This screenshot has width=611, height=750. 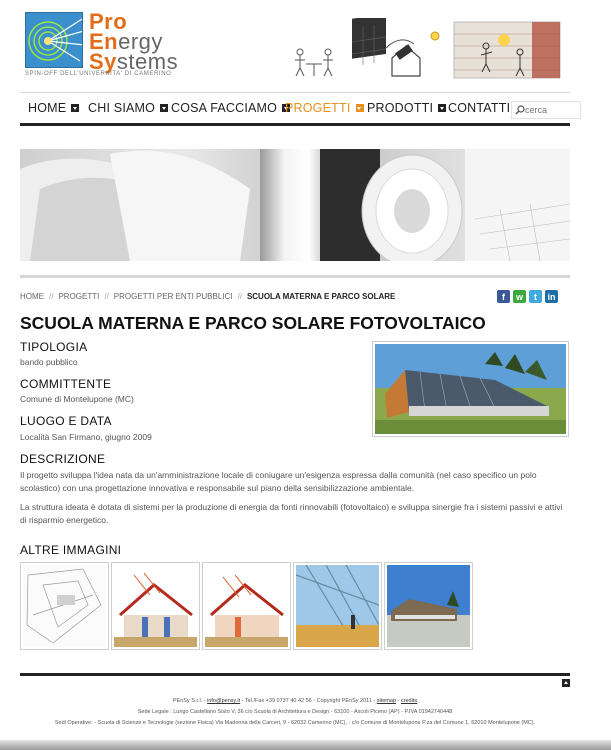 I want to click on scroll-top-icon, so click(x=566, y=683).